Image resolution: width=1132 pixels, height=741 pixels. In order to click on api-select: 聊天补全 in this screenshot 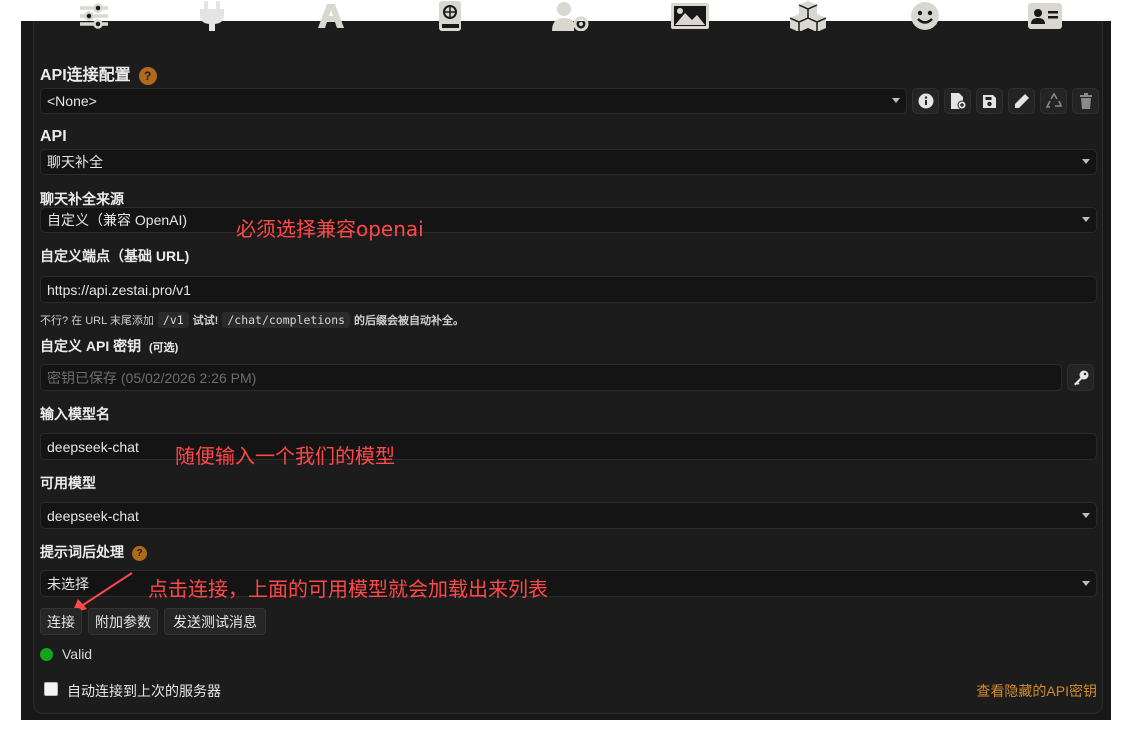, I will do `click(568, 162)`.